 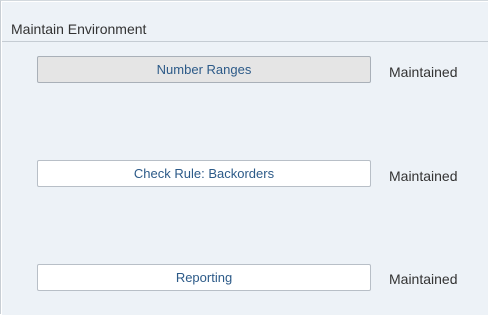 I want to click on reporting-status: Maintained, so click(x=423, y=279).